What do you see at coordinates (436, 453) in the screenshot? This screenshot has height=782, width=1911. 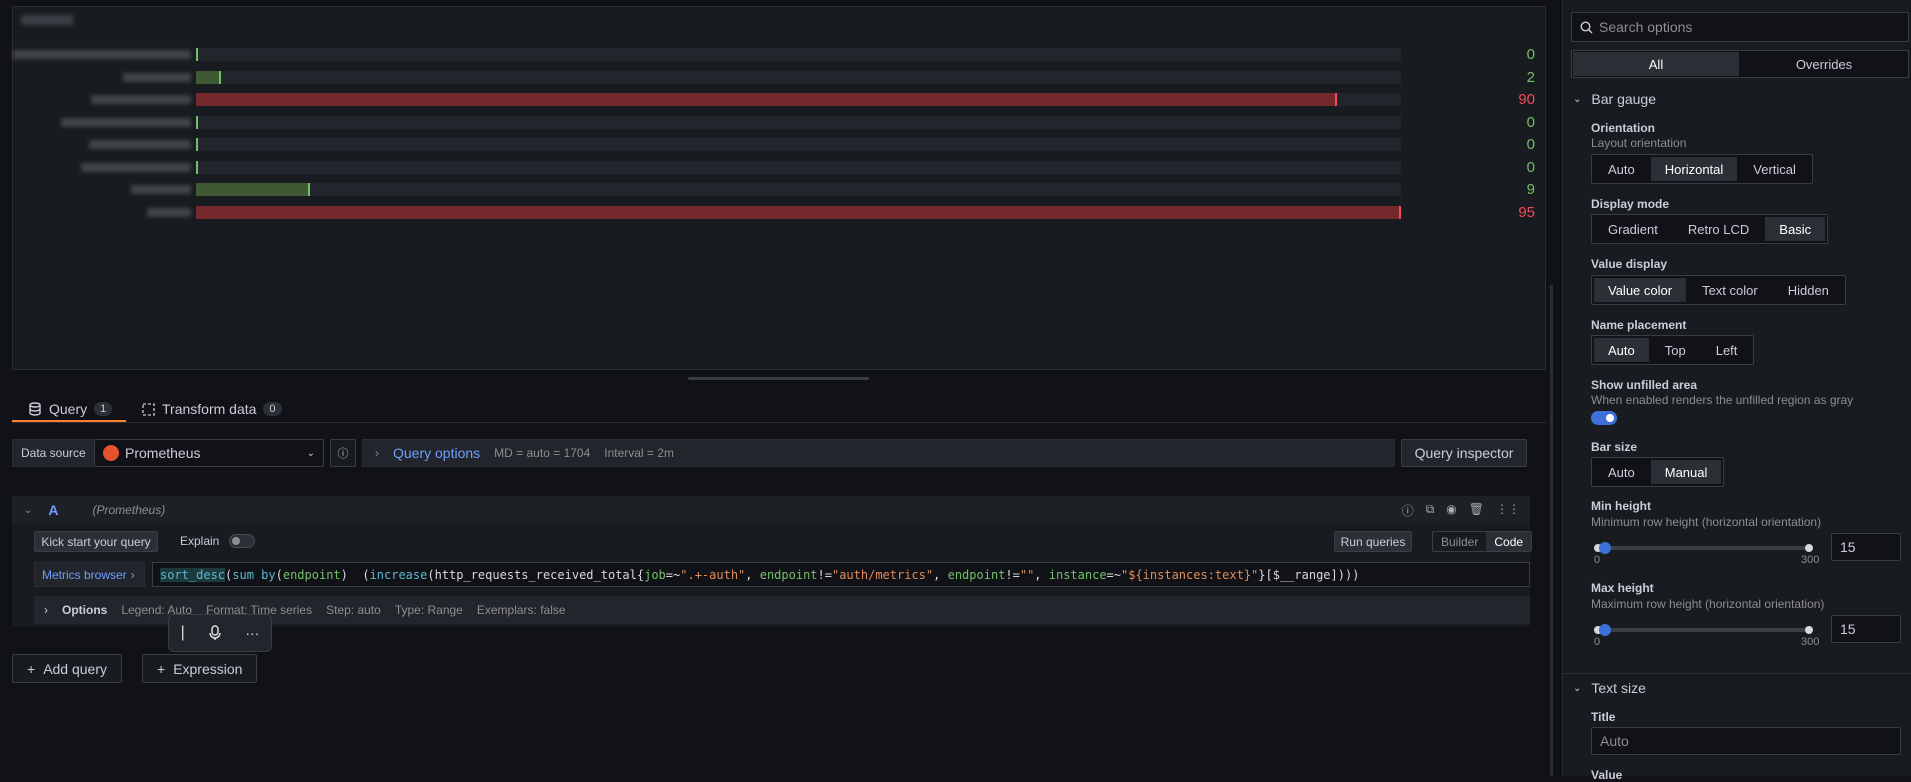 I see `query-options-link: Query options` at bounding box center [436, 453].